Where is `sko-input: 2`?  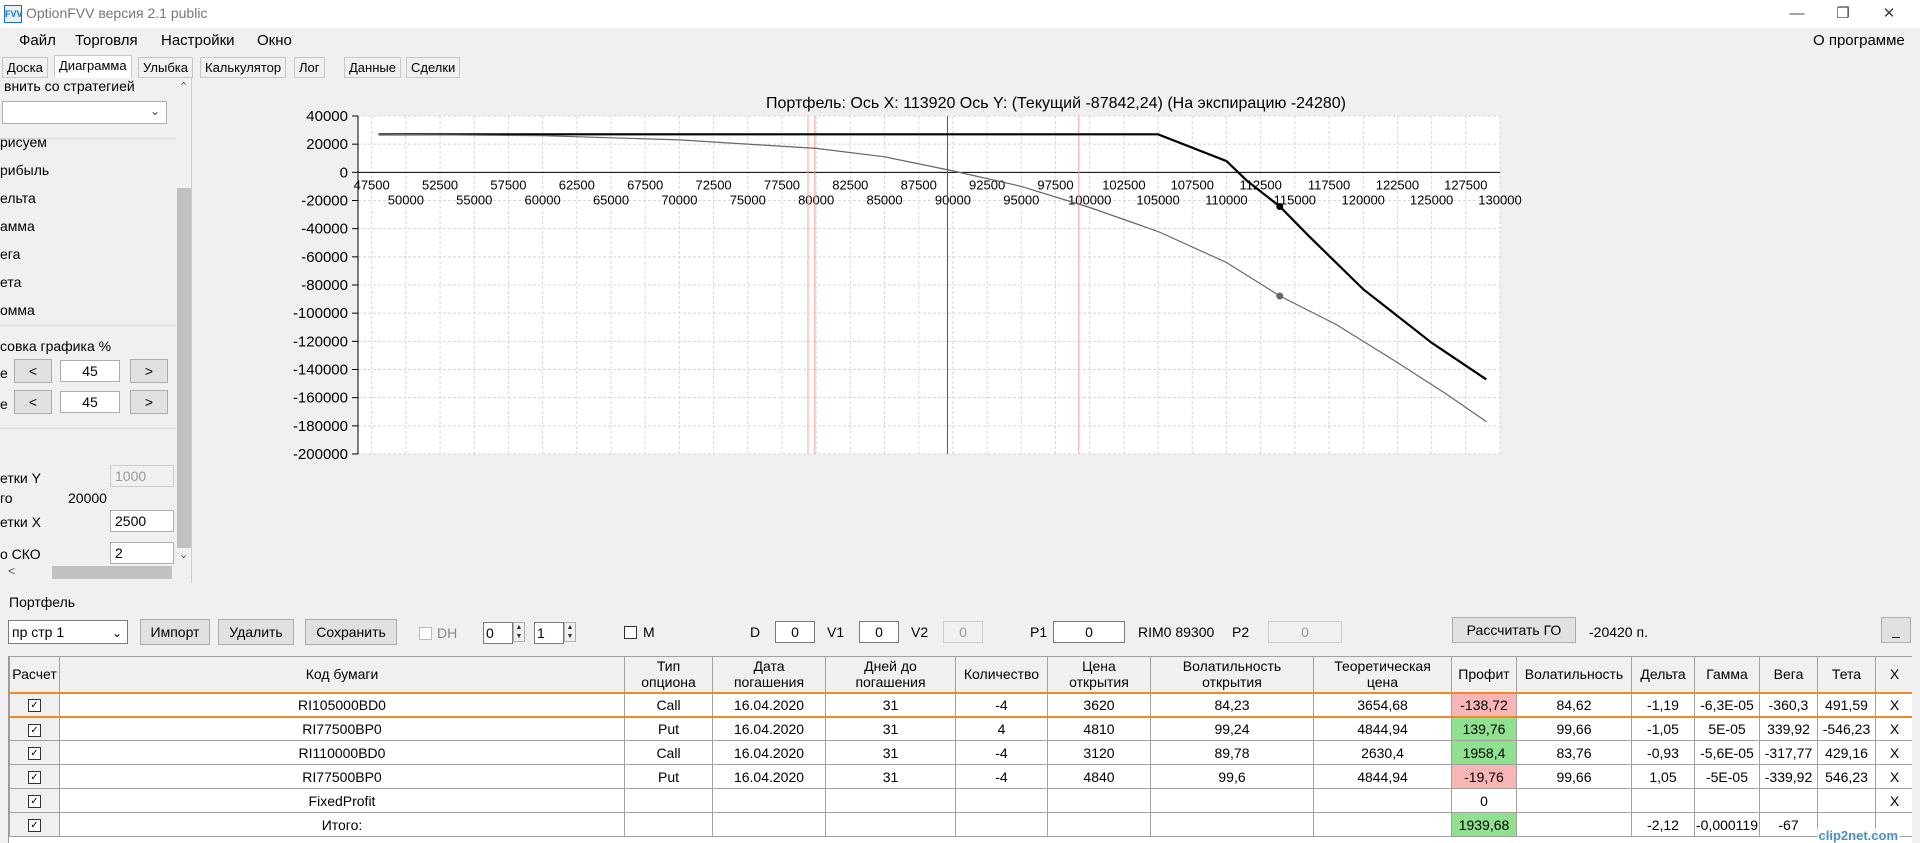 sko-input: 2 is located at coordinates (142, 553).